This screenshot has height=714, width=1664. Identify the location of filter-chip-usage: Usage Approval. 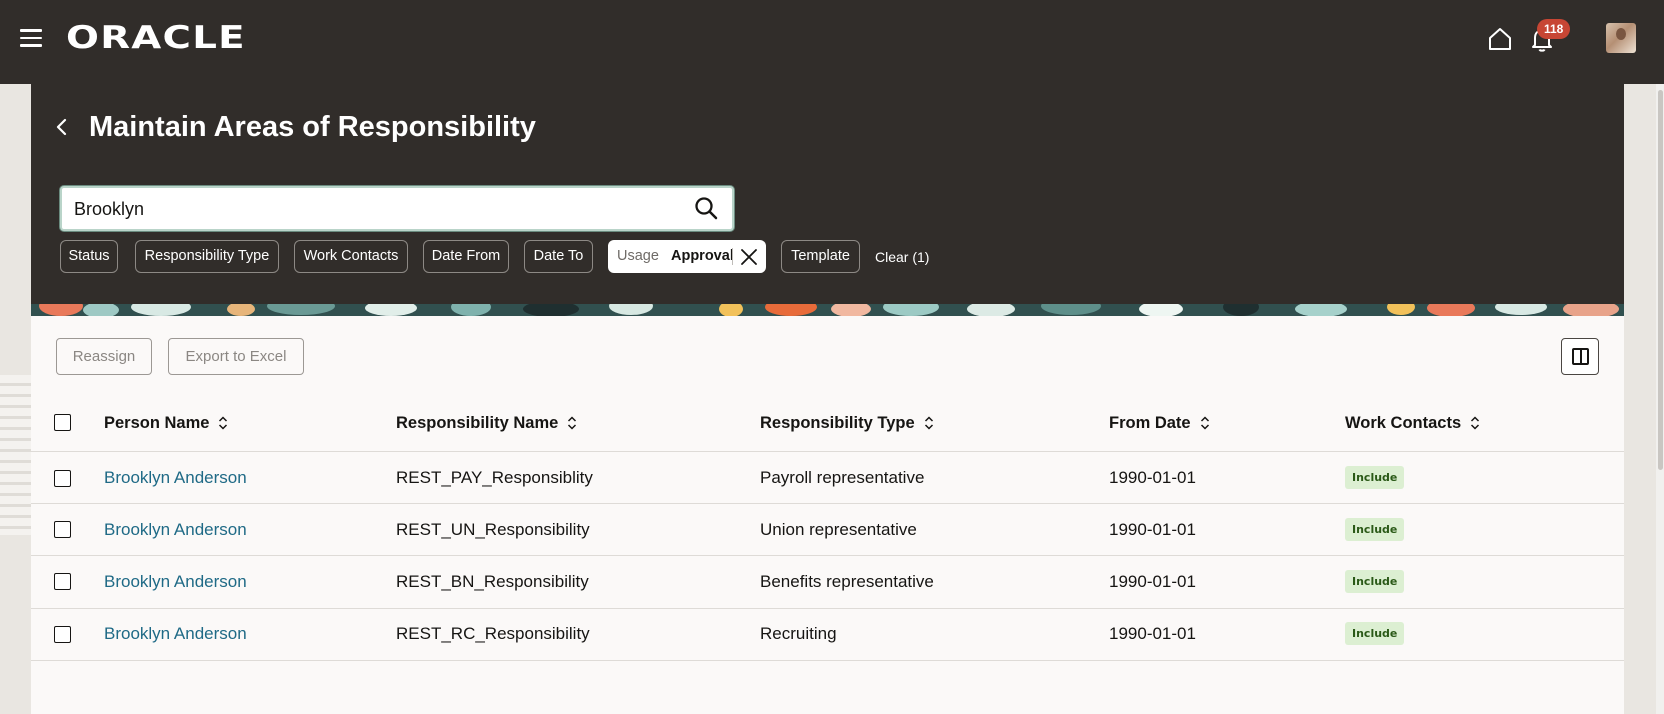
(687, 256).